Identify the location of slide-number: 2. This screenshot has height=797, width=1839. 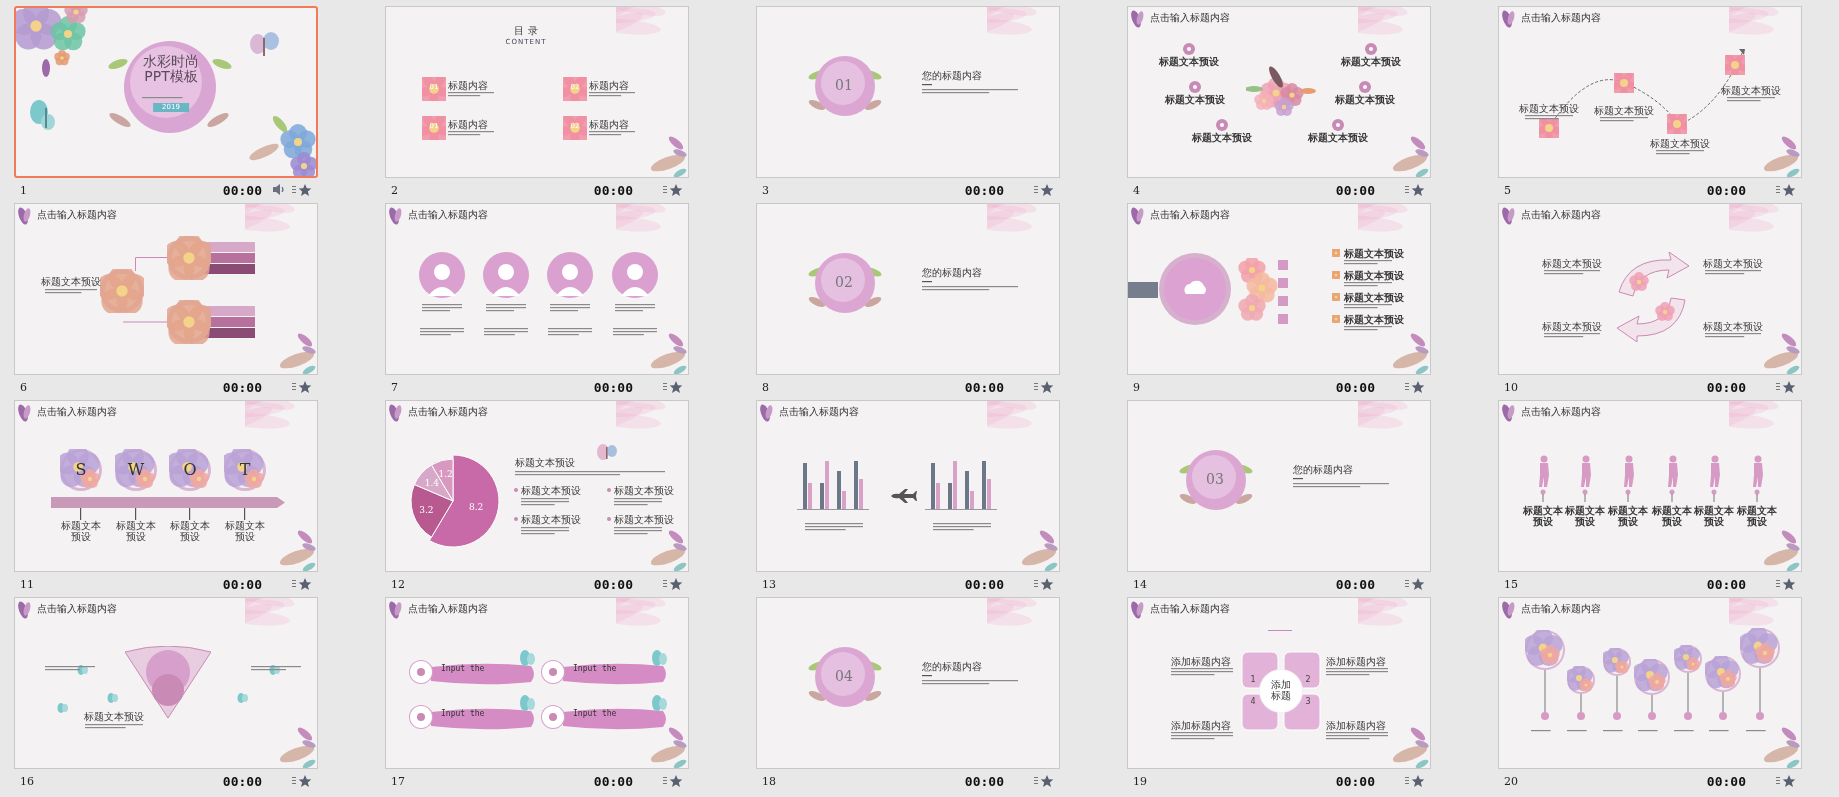
(395, 190).